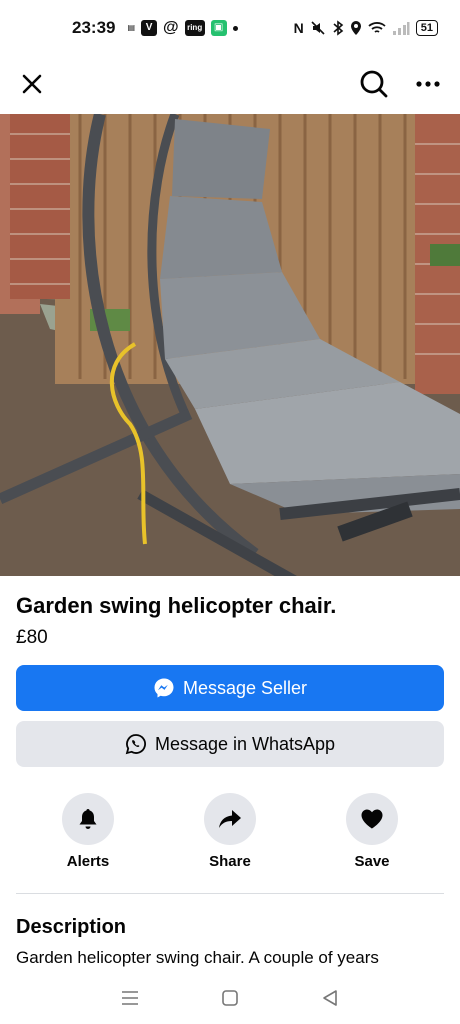 This screenshot has height=1024, width=460. I want to click on alerts-label: Alerts, so click(88, 861).